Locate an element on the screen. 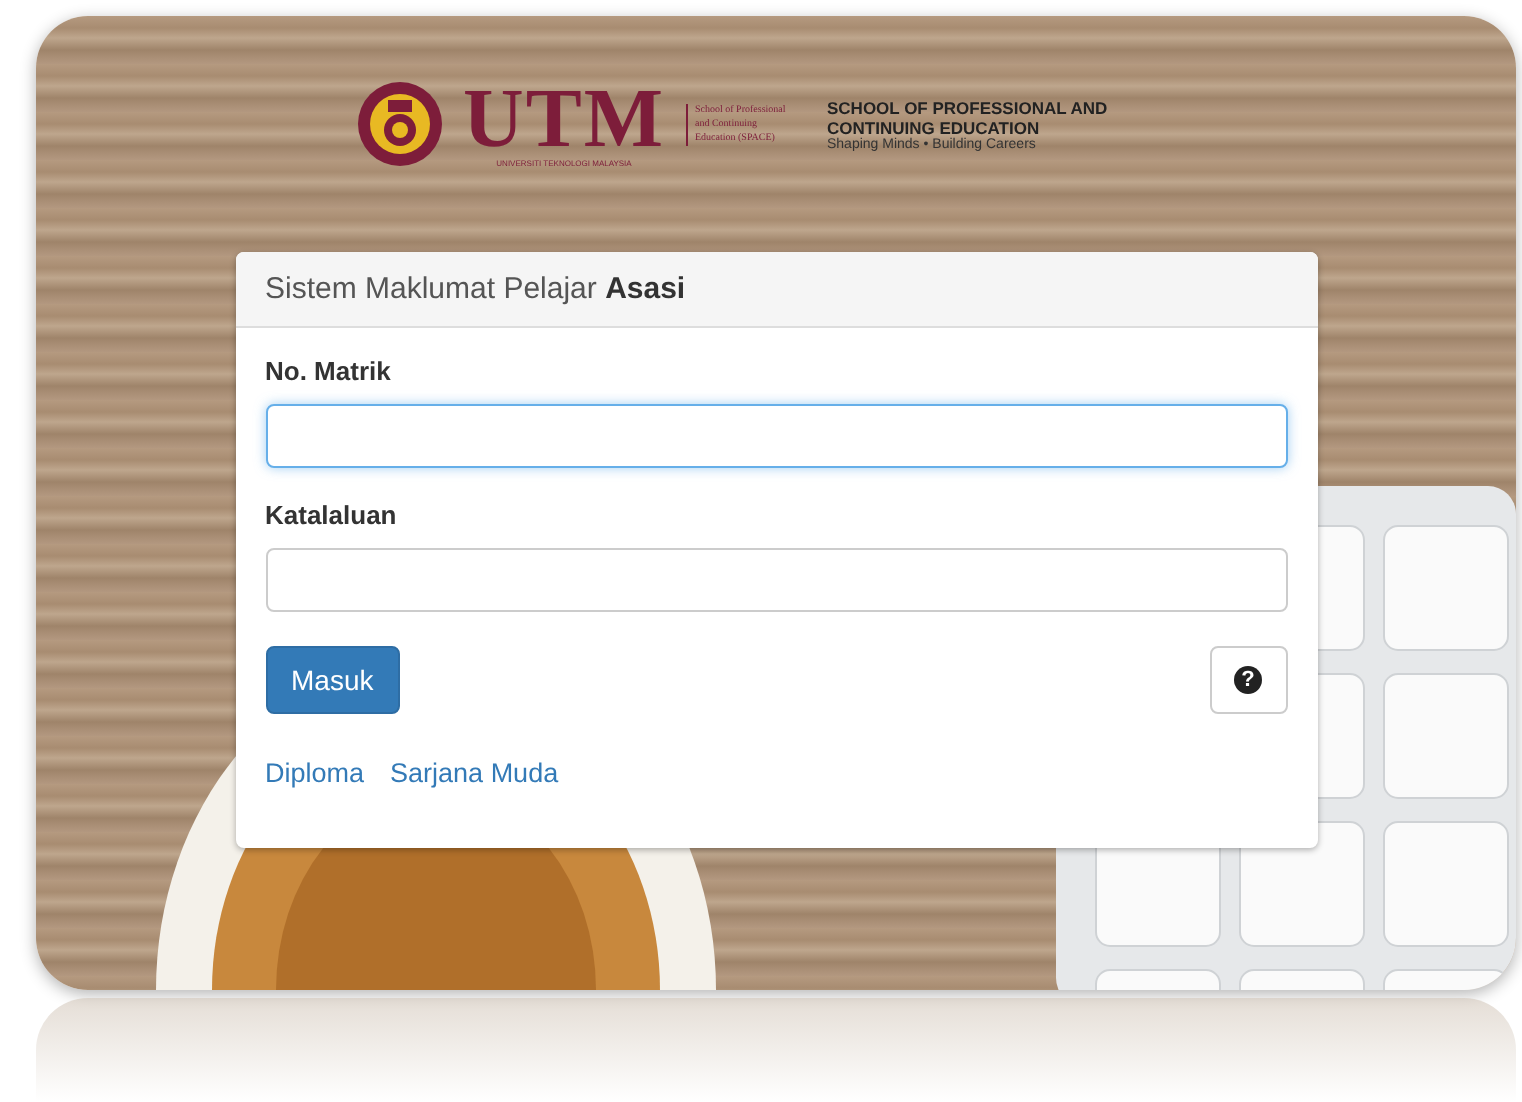 Image resolution: width=1522 pixels, height=1102 pixels. program-link: Diploma is located at coordinates (315, 773).